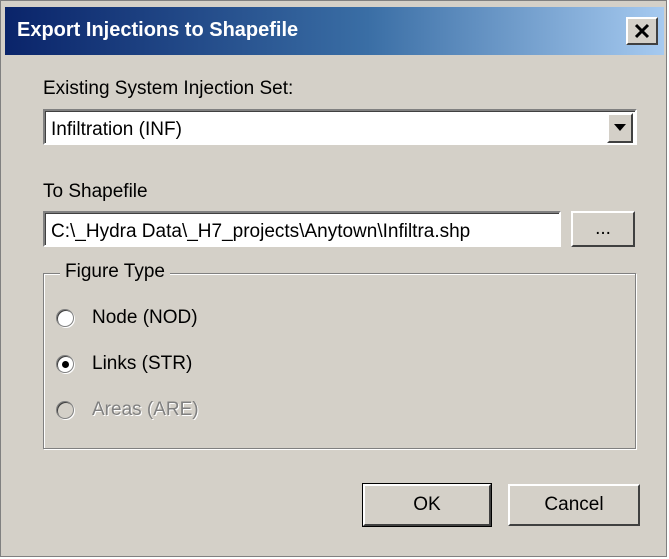 This screenshot has height=559, width=669. I want to click on radio-links-circle, so click(65, 364).